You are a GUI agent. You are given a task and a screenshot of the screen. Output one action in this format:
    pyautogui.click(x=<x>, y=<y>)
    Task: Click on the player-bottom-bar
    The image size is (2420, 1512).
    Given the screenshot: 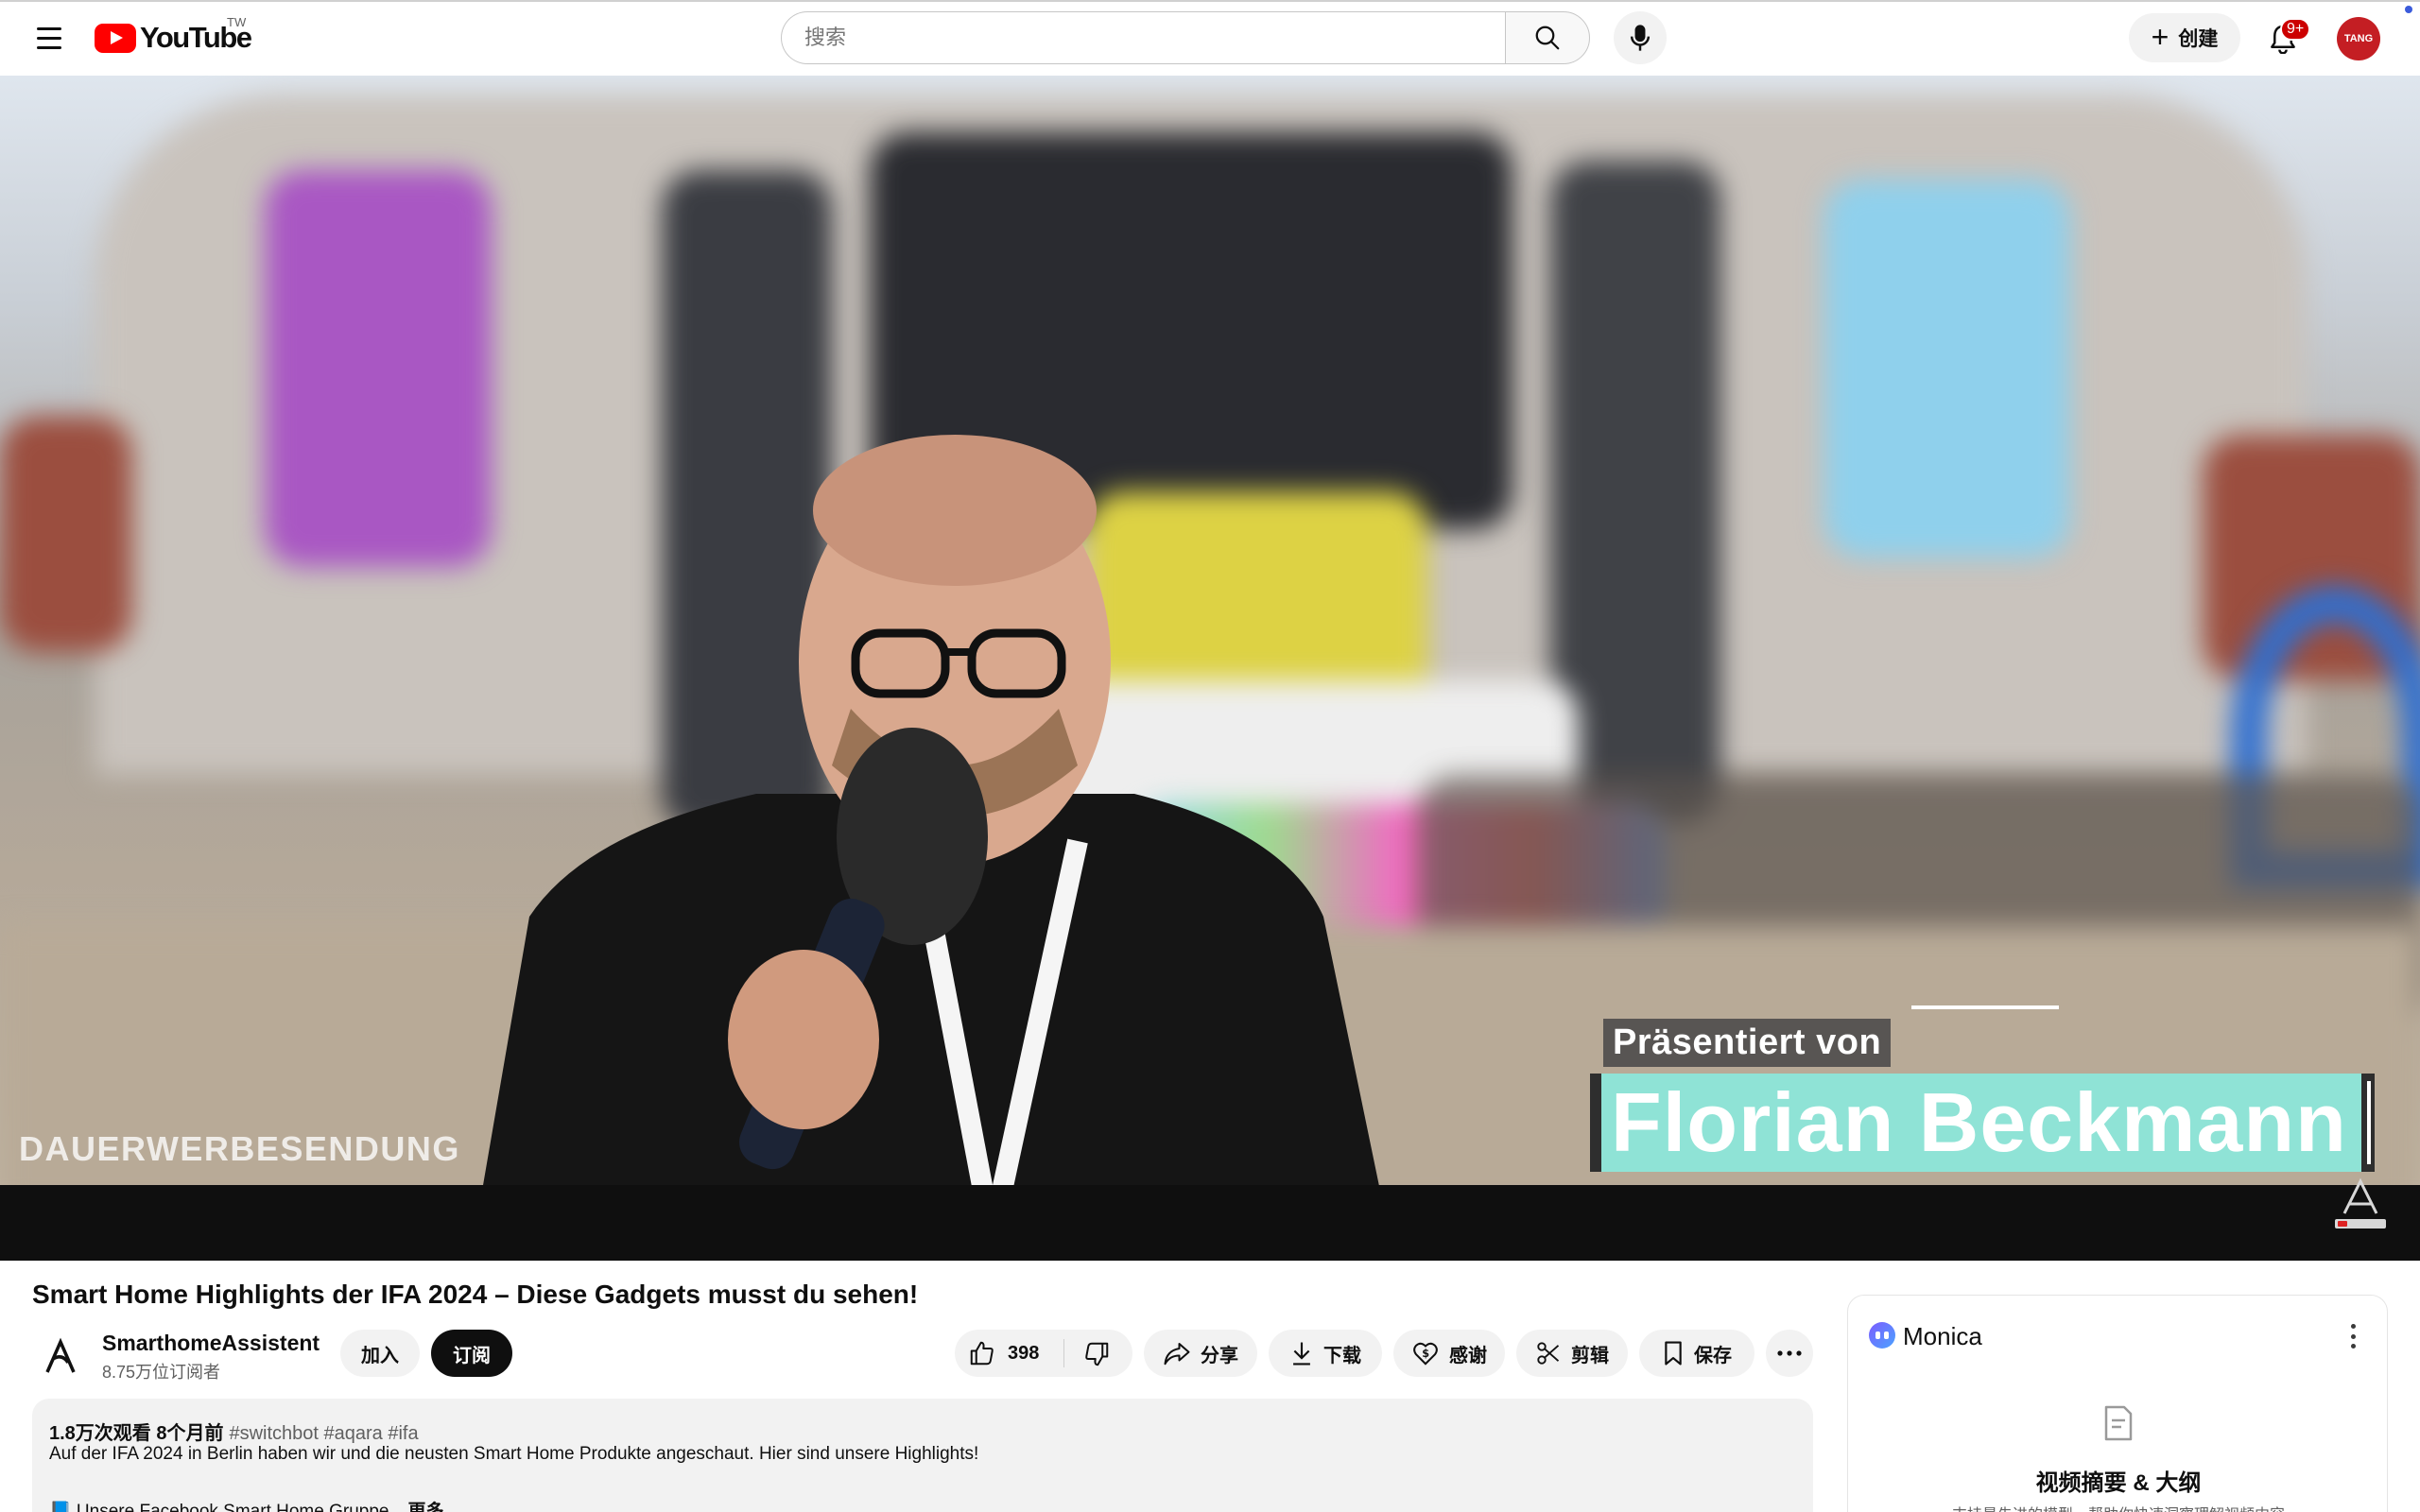 What is the action you would take?
    pyautogui.click(x=1210, y=1223)
    